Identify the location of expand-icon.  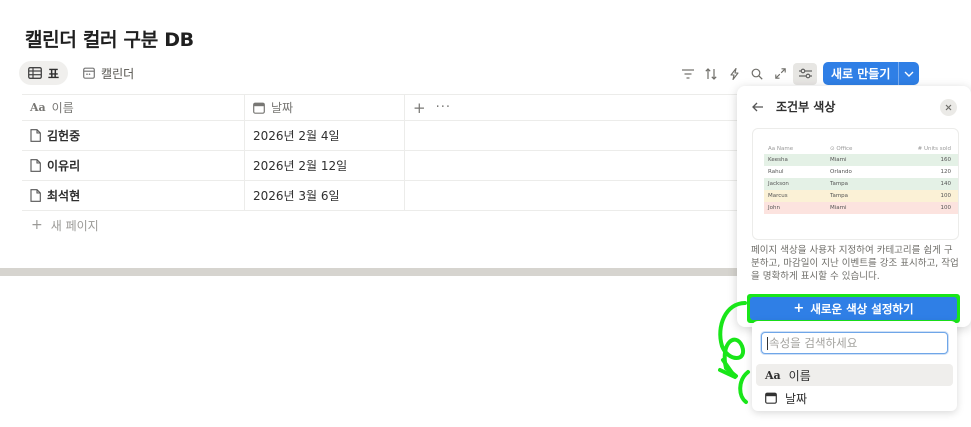
(780, 73).